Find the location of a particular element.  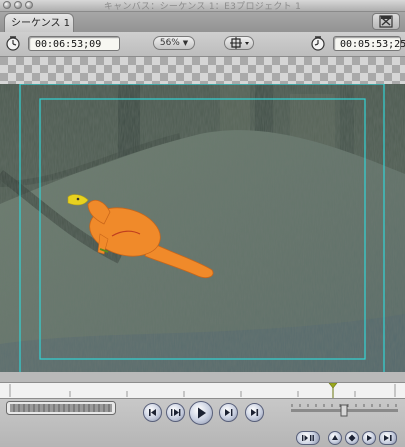

play-around-button is located at coordinates (228, 412).